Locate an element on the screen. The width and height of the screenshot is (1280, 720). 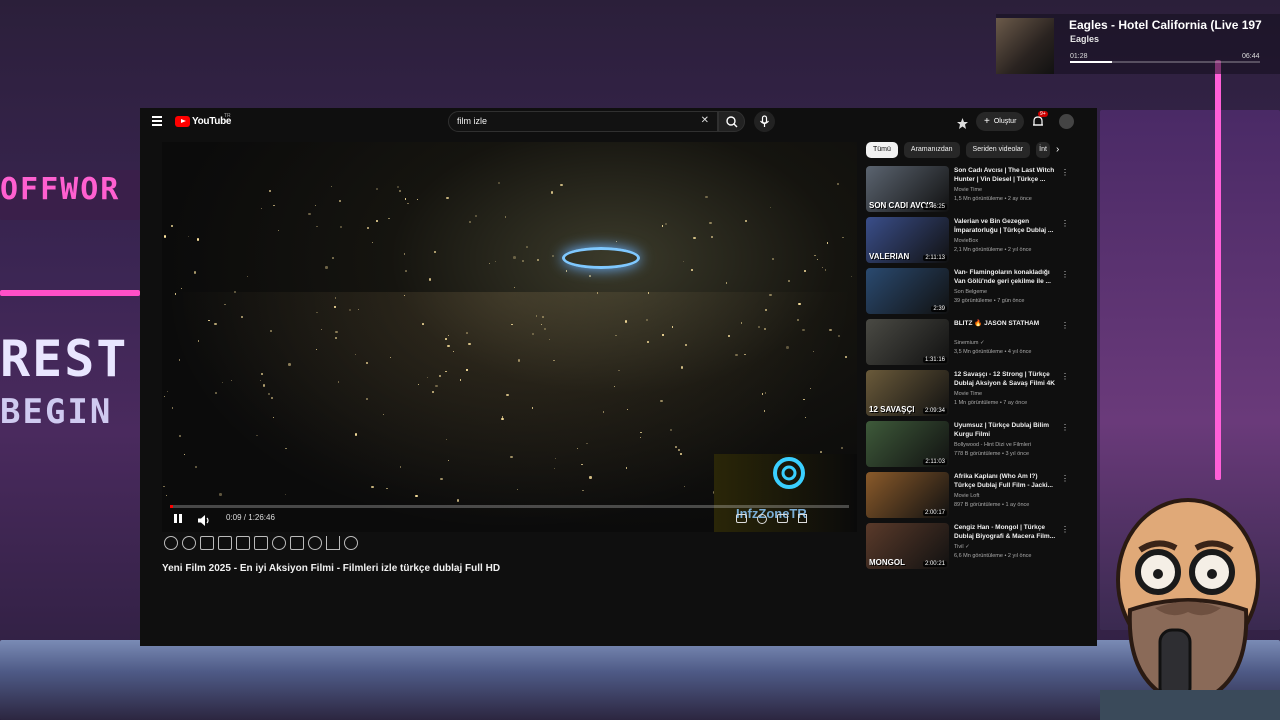
settings-icon is located at coordinates (762, 519).